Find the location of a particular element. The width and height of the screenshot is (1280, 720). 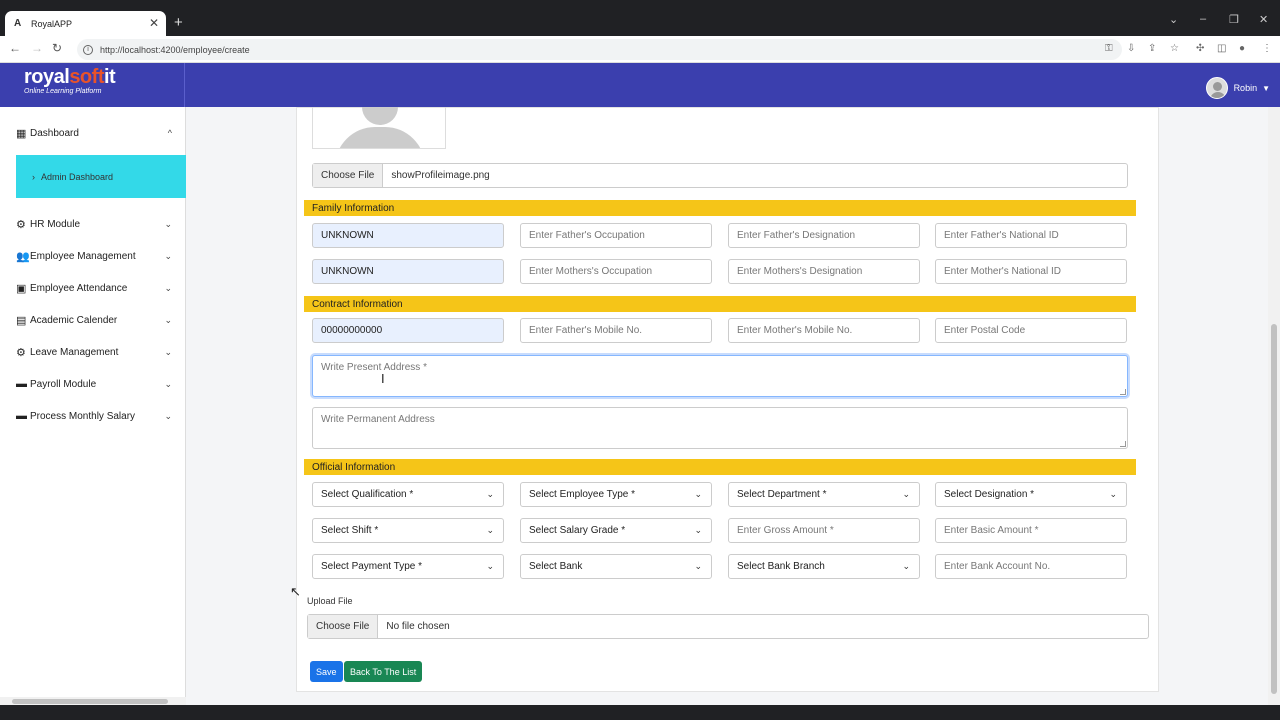

user-menu: Robin ▼ is located at coordinates (1237, 88).